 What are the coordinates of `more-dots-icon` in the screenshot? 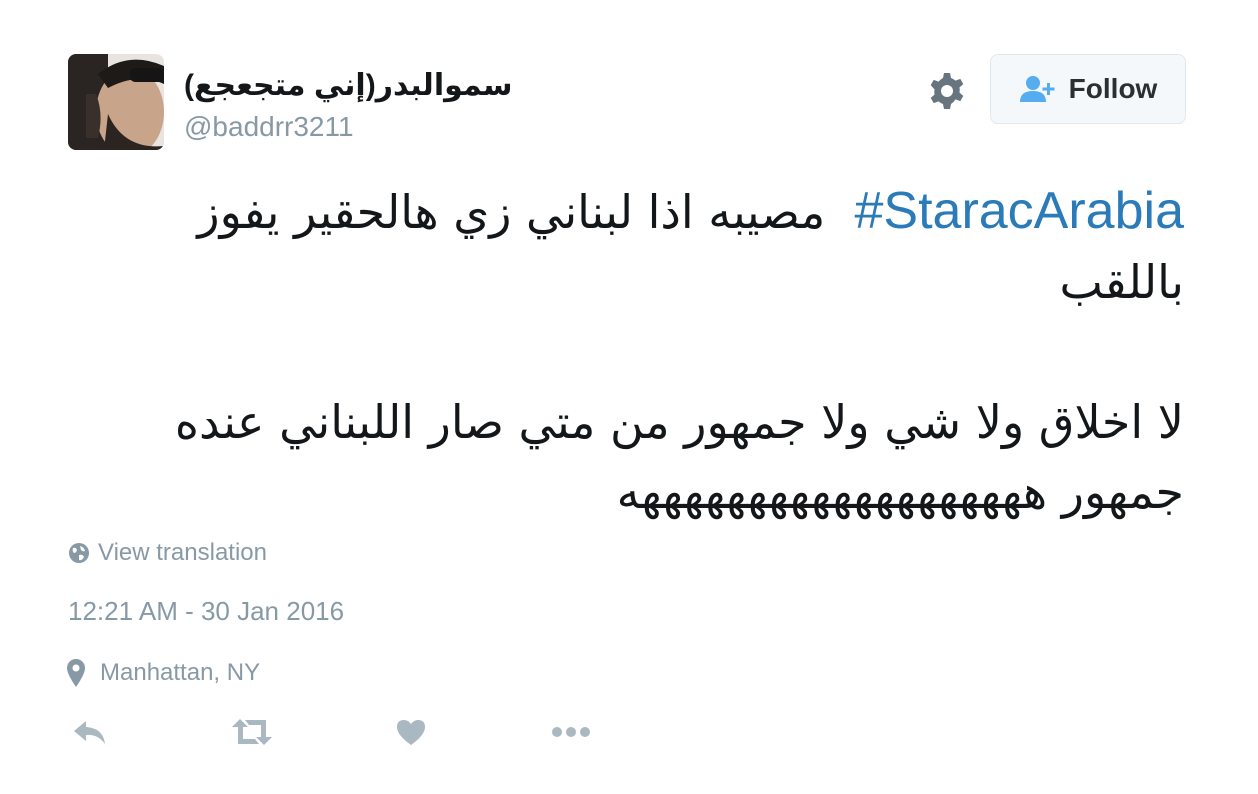 It's located at (571, 732).